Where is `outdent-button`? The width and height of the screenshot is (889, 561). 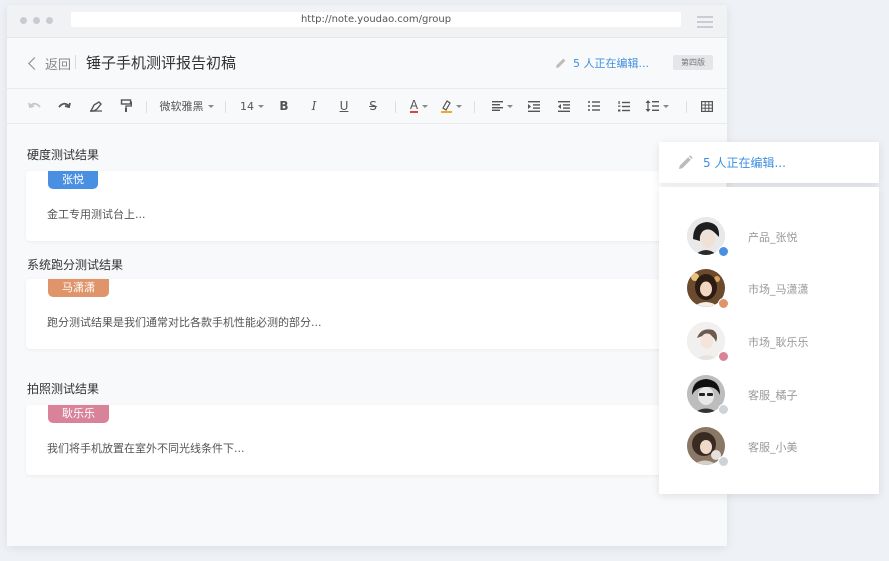 outdent-button is located at coordinates (564, 106).